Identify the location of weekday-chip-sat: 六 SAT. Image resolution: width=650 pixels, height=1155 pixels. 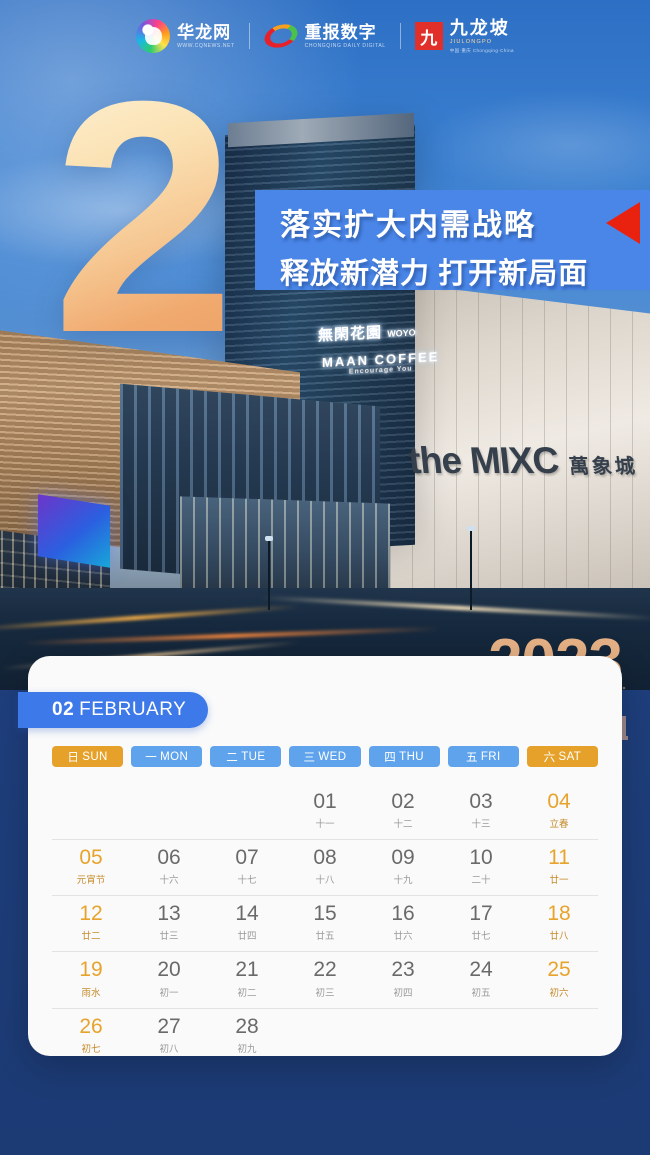
(562, 756).